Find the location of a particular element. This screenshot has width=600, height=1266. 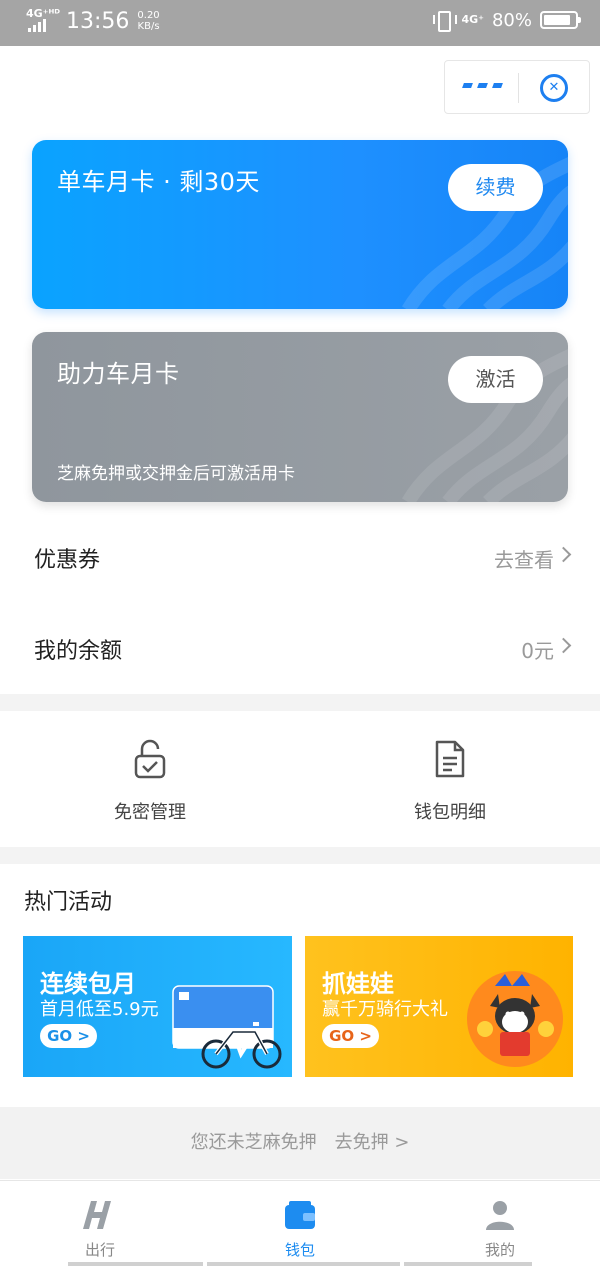

balance-value: 0元 is located at coordinates (537, 651).